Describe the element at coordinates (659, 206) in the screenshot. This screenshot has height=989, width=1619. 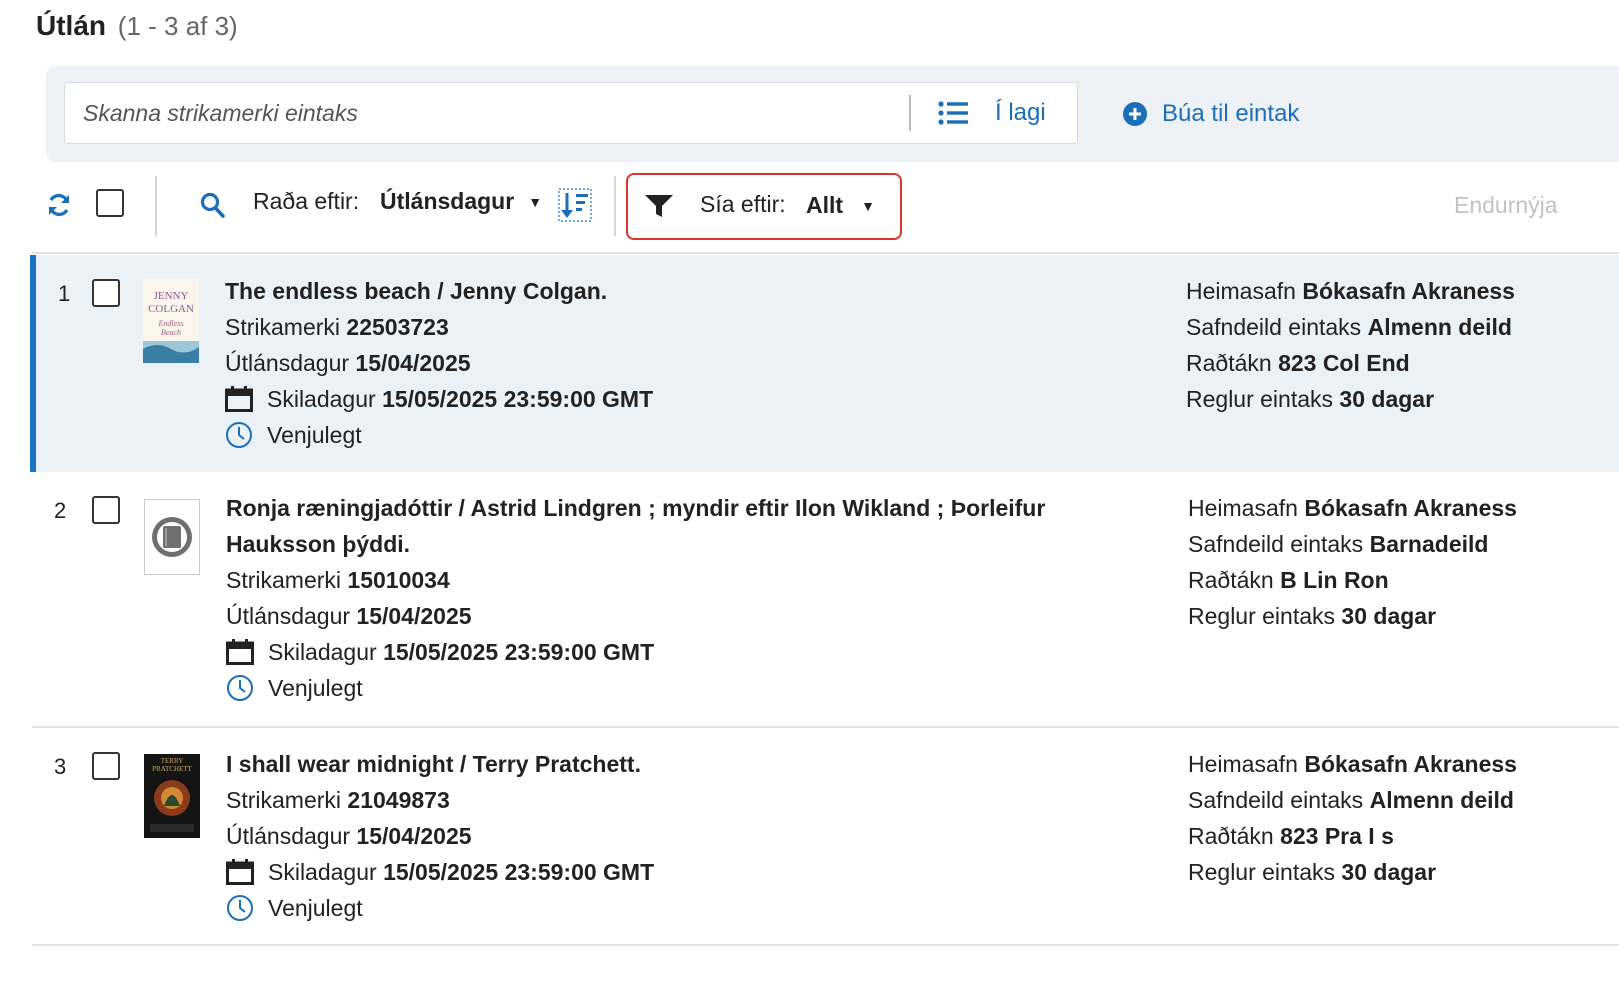
I see `filter-funnel-icon` at that location.